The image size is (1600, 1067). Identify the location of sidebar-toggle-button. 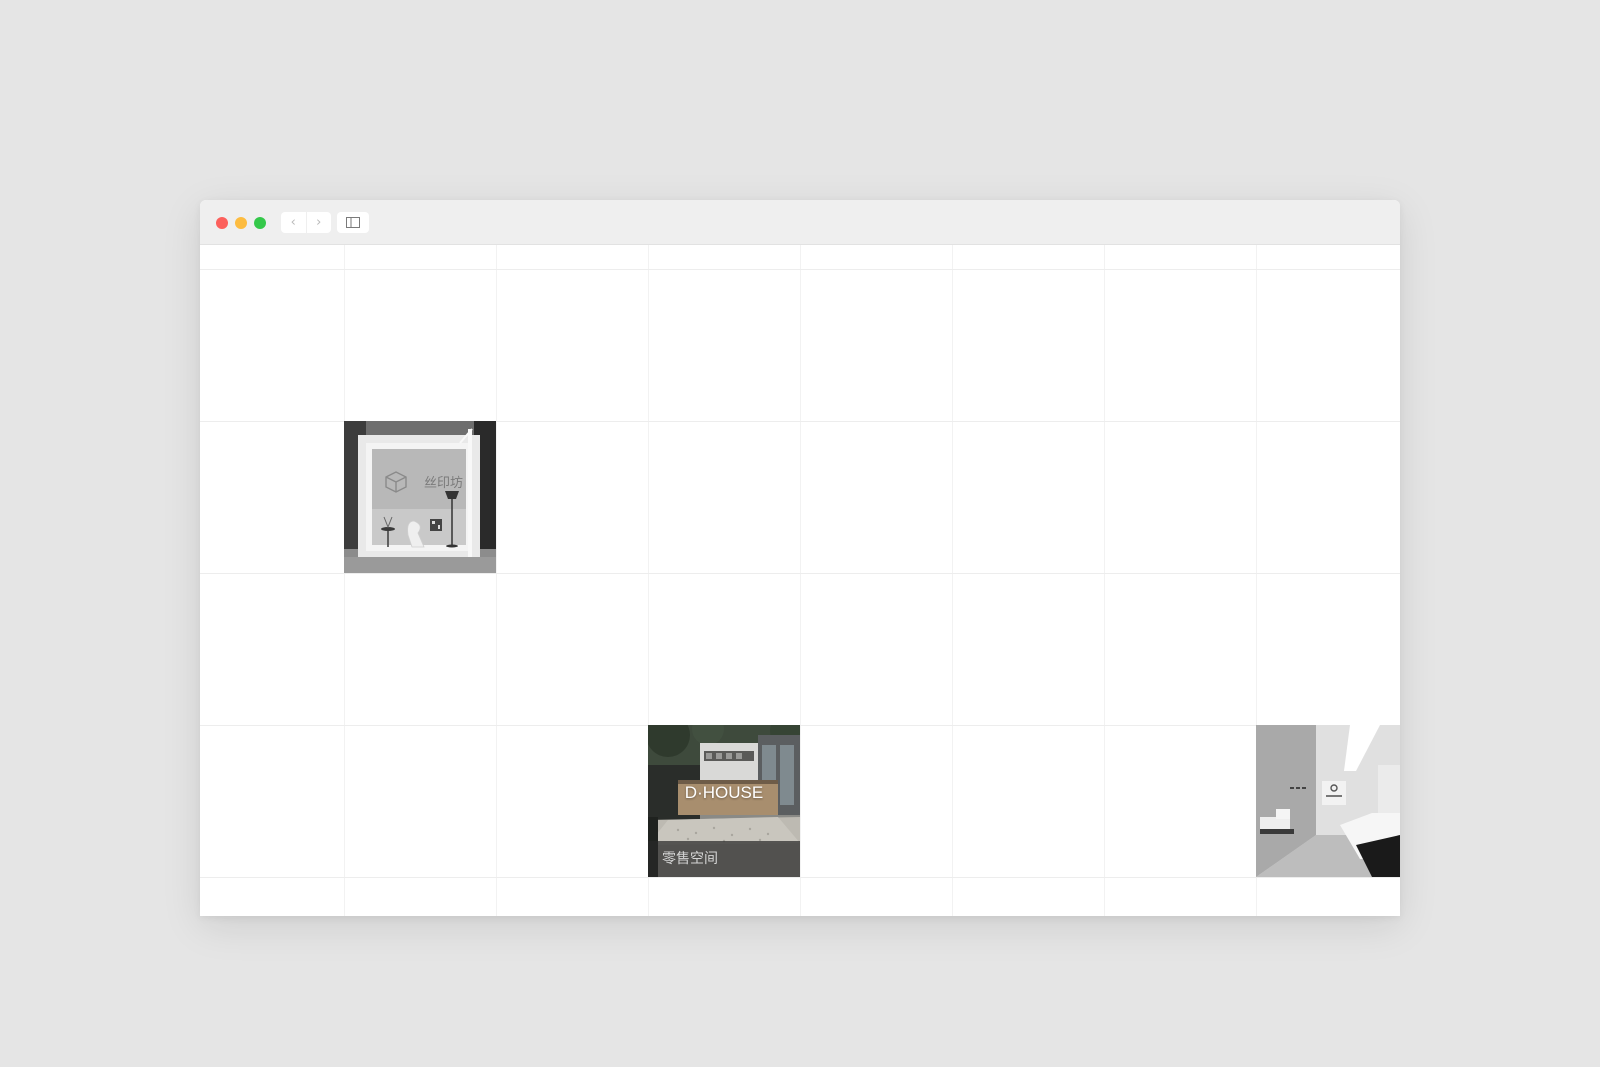
(353, 222).